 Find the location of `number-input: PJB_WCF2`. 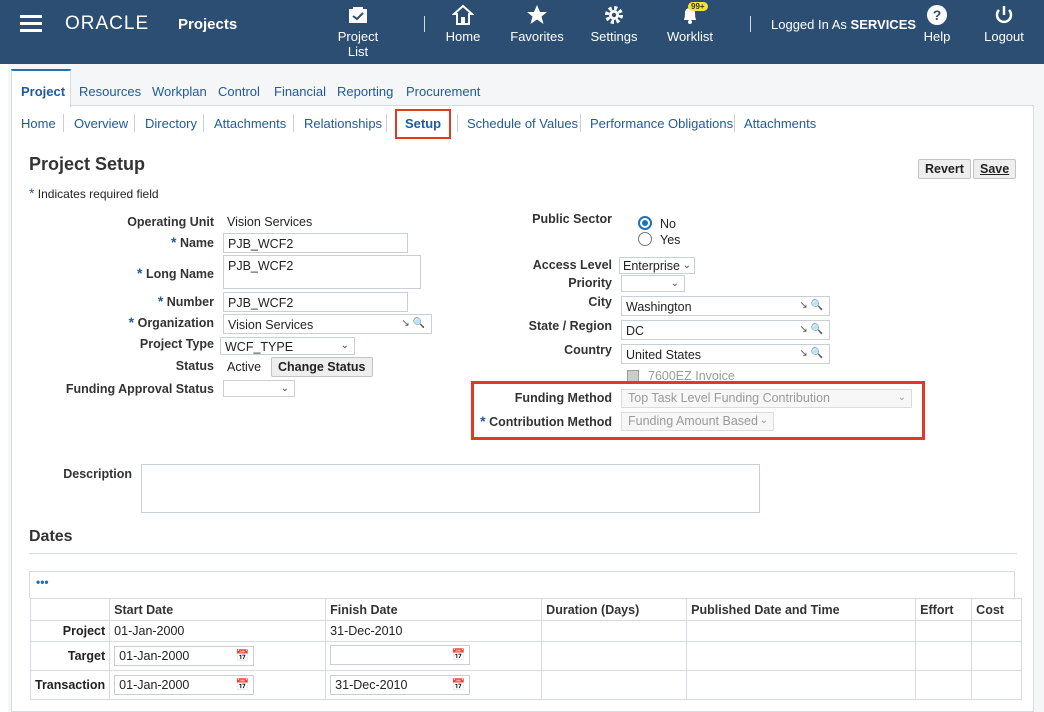

number-input: PJB_WCF2 is located at coordinates (315, 302).